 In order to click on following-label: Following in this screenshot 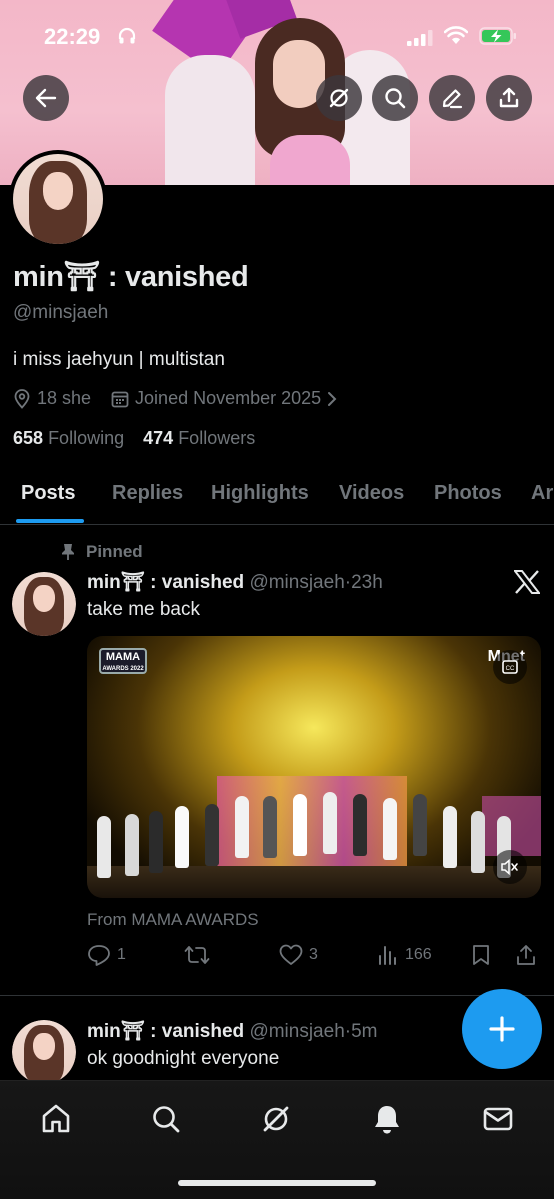, I will do `click(86, 438)`.